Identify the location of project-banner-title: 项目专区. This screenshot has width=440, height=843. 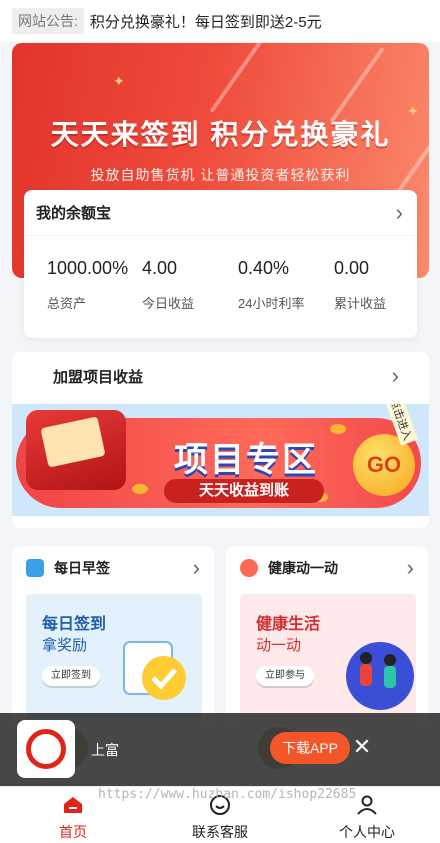
(246, 460).